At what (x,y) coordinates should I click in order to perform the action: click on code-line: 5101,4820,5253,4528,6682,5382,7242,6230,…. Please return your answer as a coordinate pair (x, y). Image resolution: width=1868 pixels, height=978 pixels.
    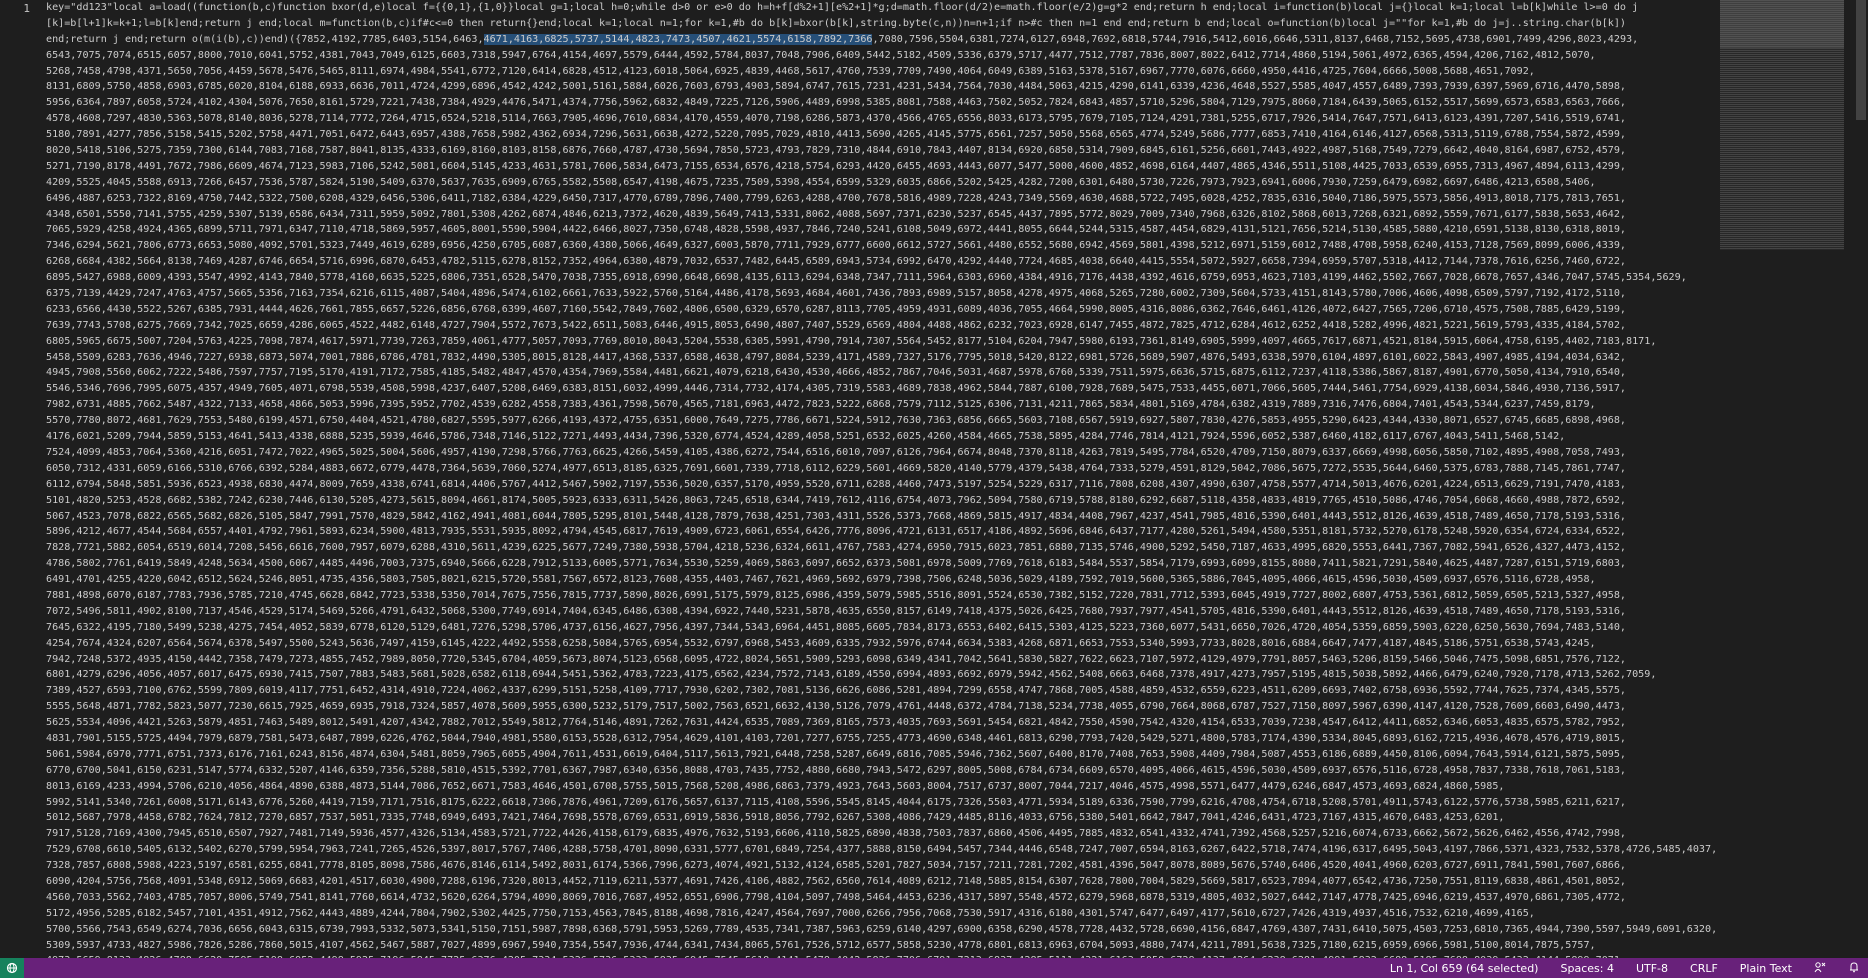
    Looking at the image, I should click on (896, 501).